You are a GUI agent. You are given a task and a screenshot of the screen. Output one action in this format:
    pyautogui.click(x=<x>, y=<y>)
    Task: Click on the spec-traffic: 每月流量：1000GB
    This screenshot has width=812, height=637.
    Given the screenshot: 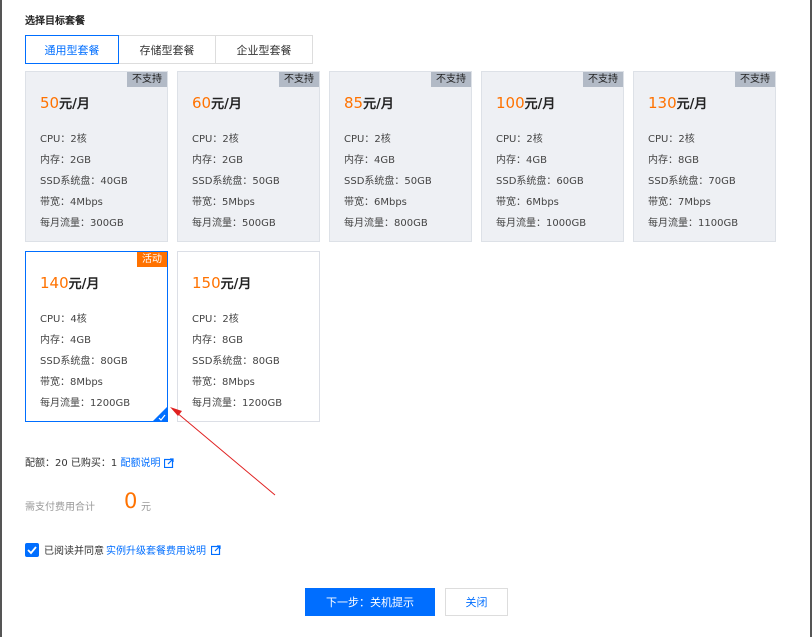 What is the action you would take?
    pyautogui.click(x=541, y=223)
    